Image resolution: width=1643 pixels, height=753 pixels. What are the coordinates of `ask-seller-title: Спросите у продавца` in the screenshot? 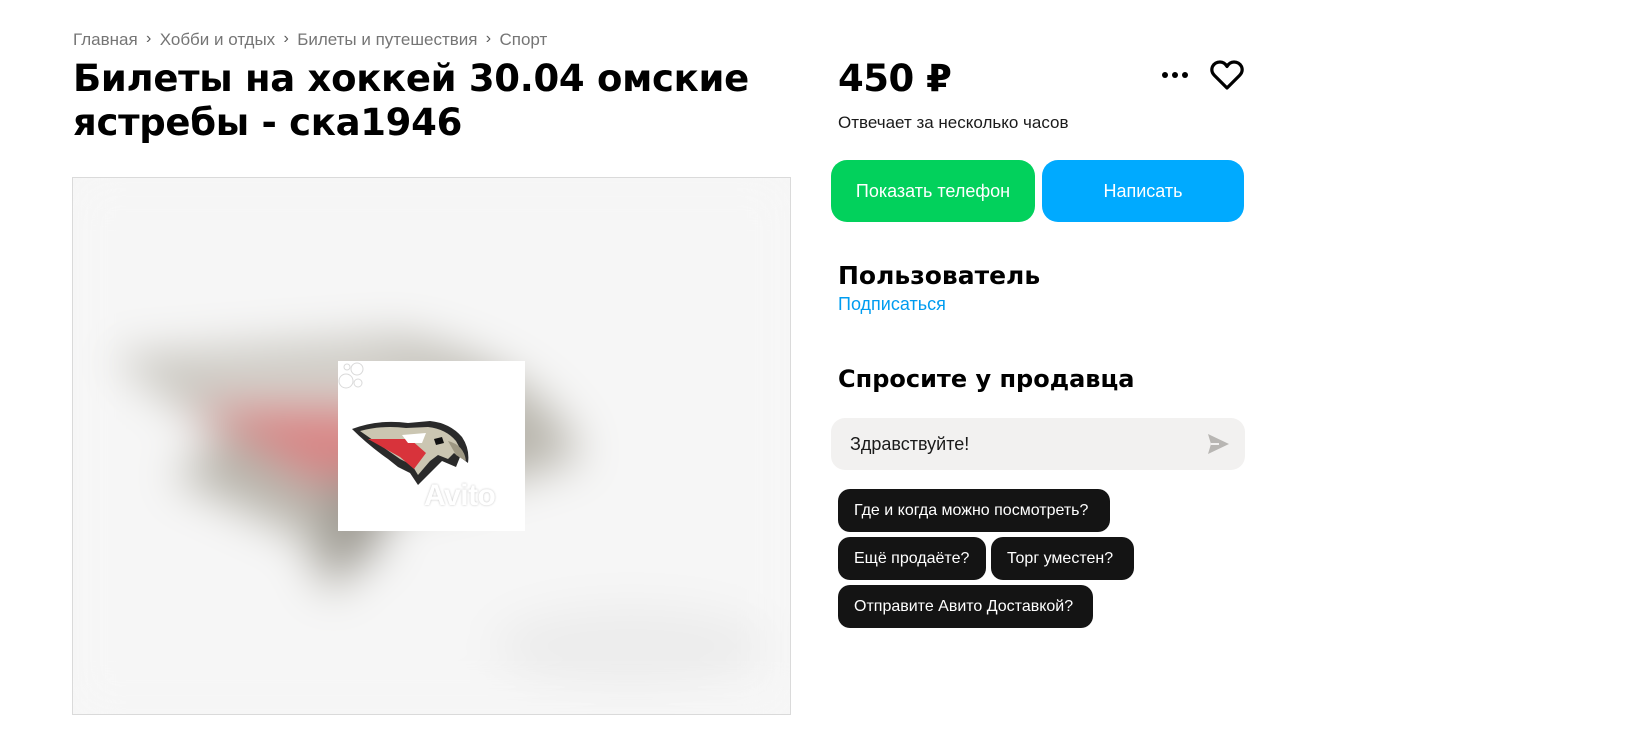 It's located at (986, 379).